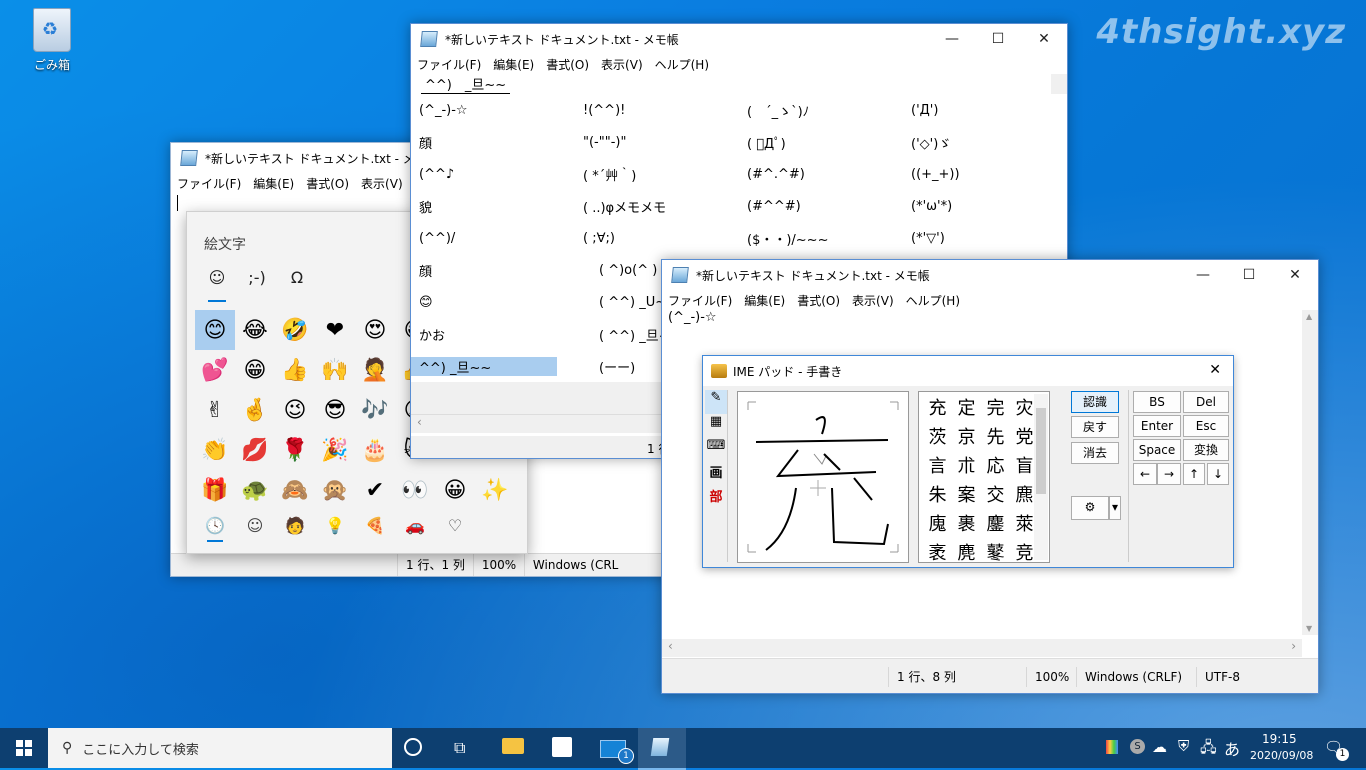  Describe the element at coordinates (1194, 474) in the screenshot. I see `arrow-up-key: ↑` at that location.